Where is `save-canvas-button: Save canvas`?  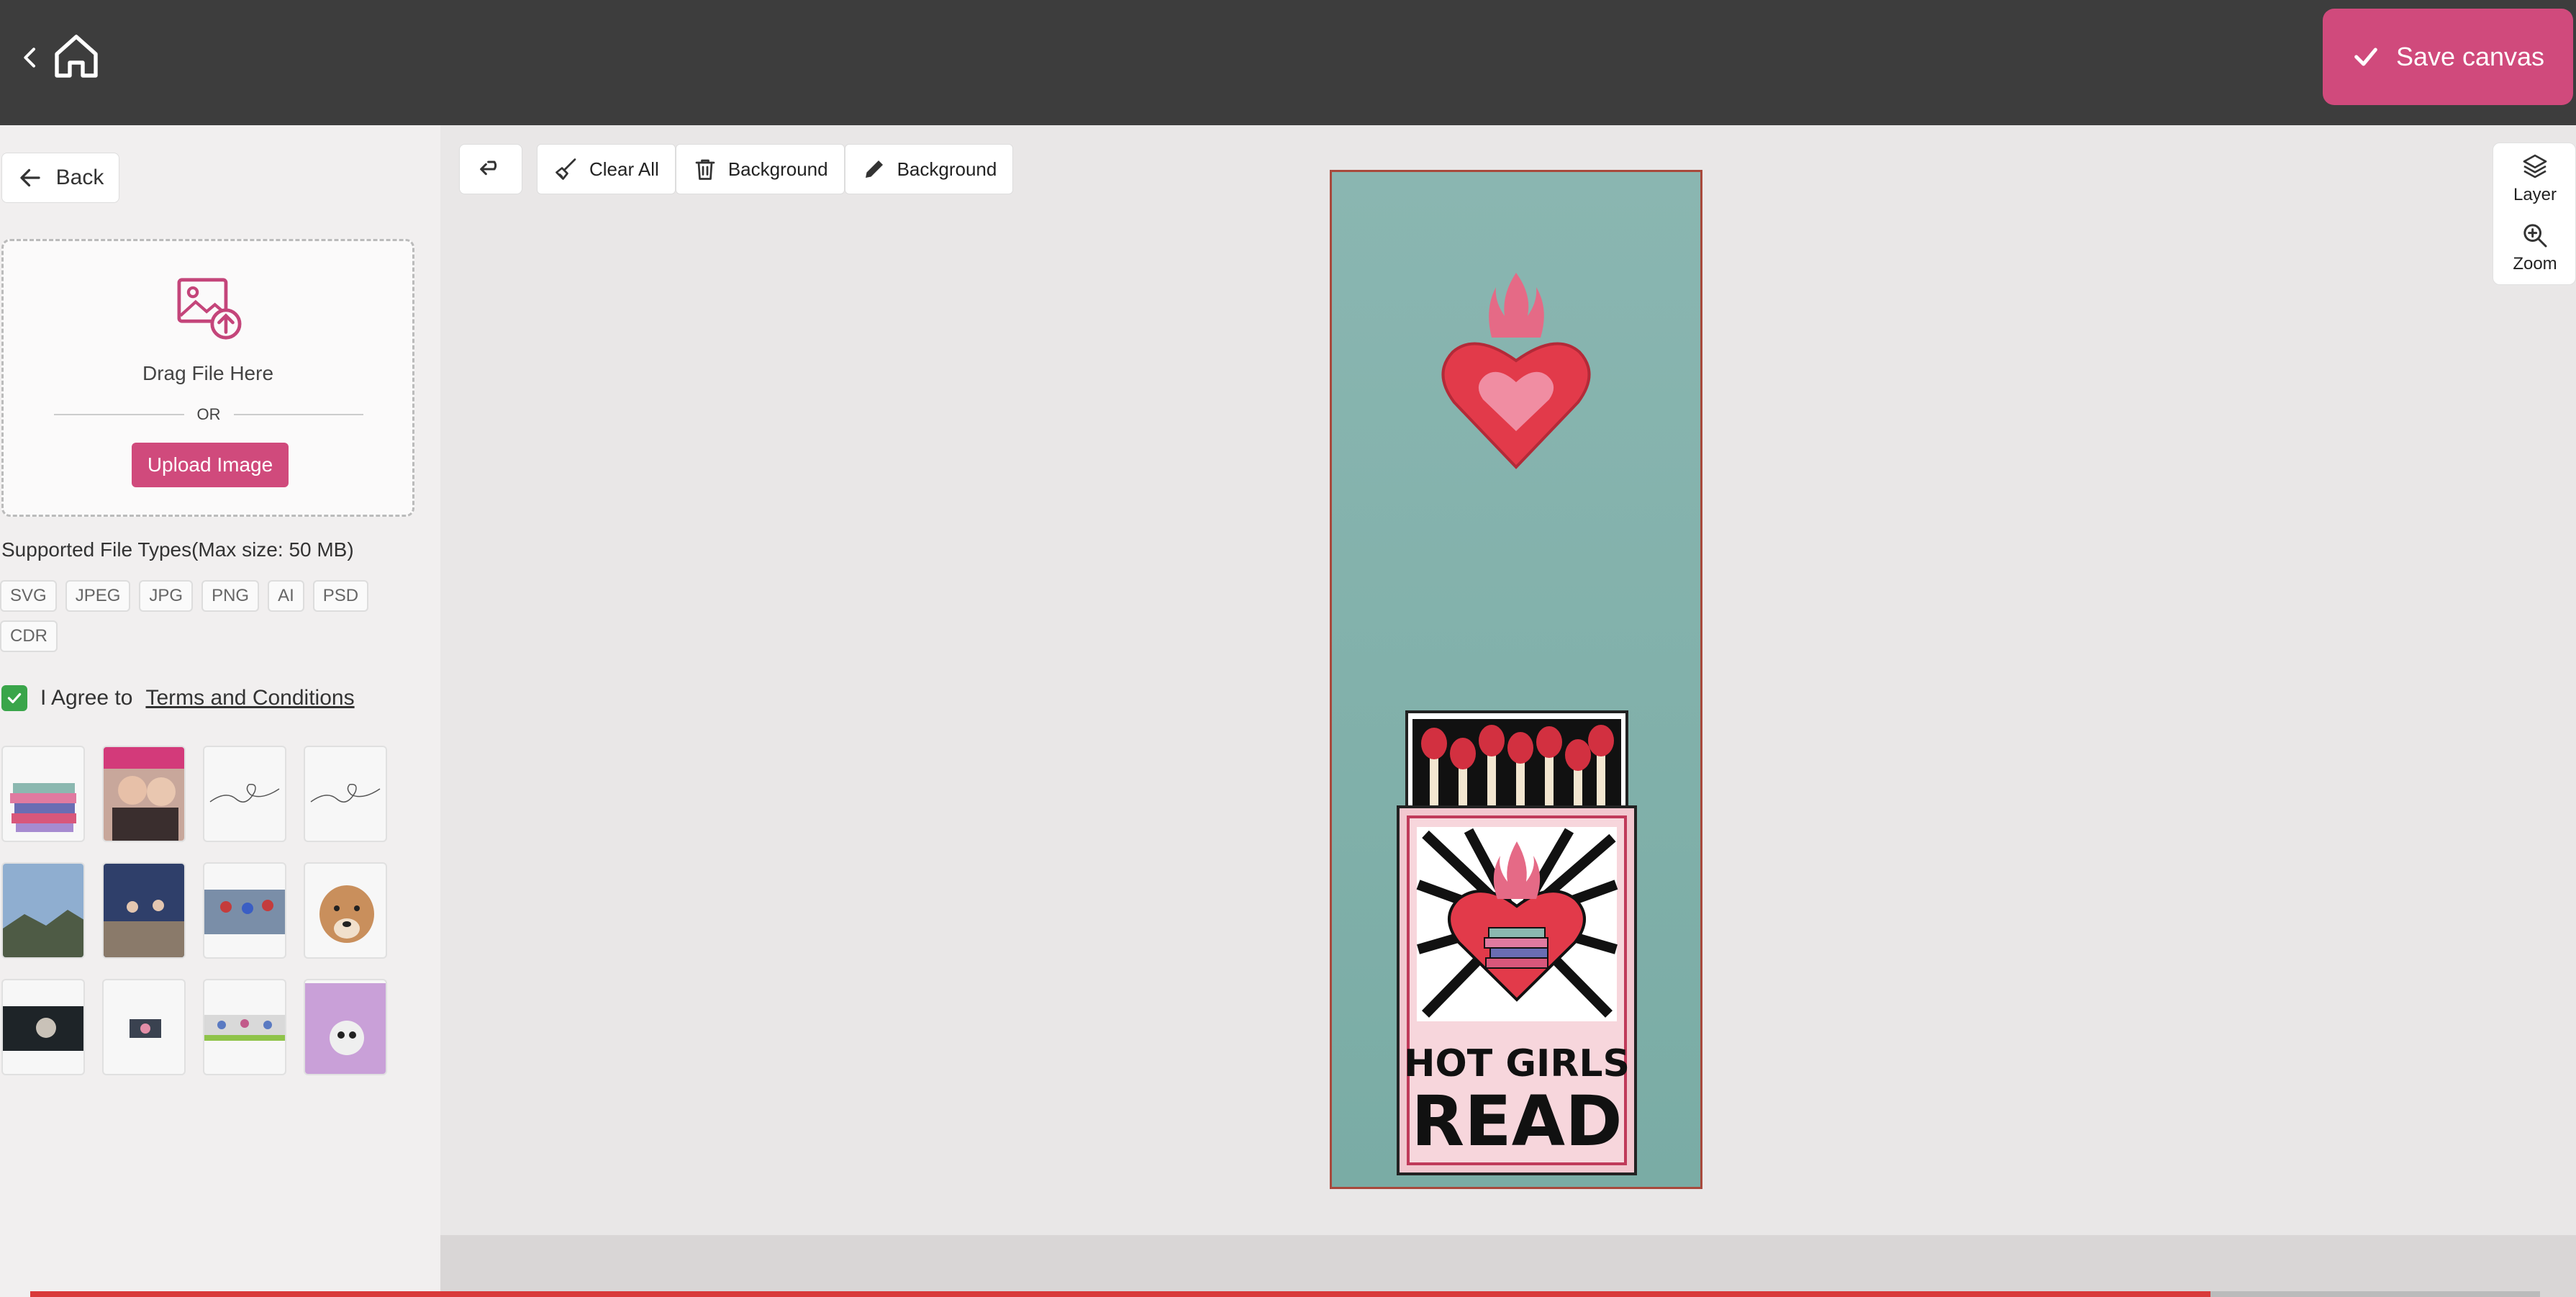
save-canvas-button: Save canvas is located at coordinates (2448, 57).